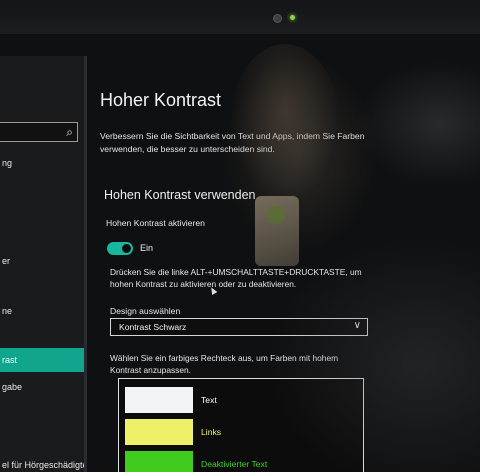 The width and height of the screenshot is (480, 472). What do you see at coordinates (240, 17) in the screenshot?
I see `monitor-bezel` at bounding box center [240, 17].